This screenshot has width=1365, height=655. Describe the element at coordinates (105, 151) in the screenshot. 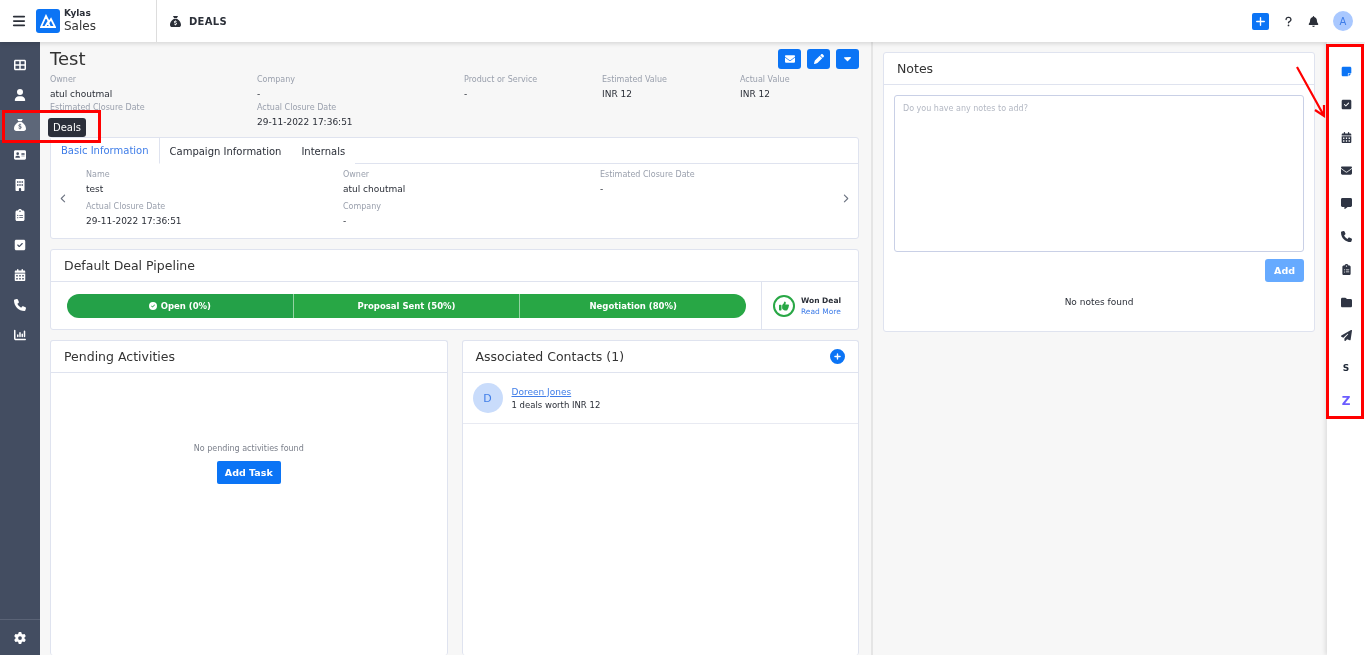

I see `tab: Basic Information` at that location.